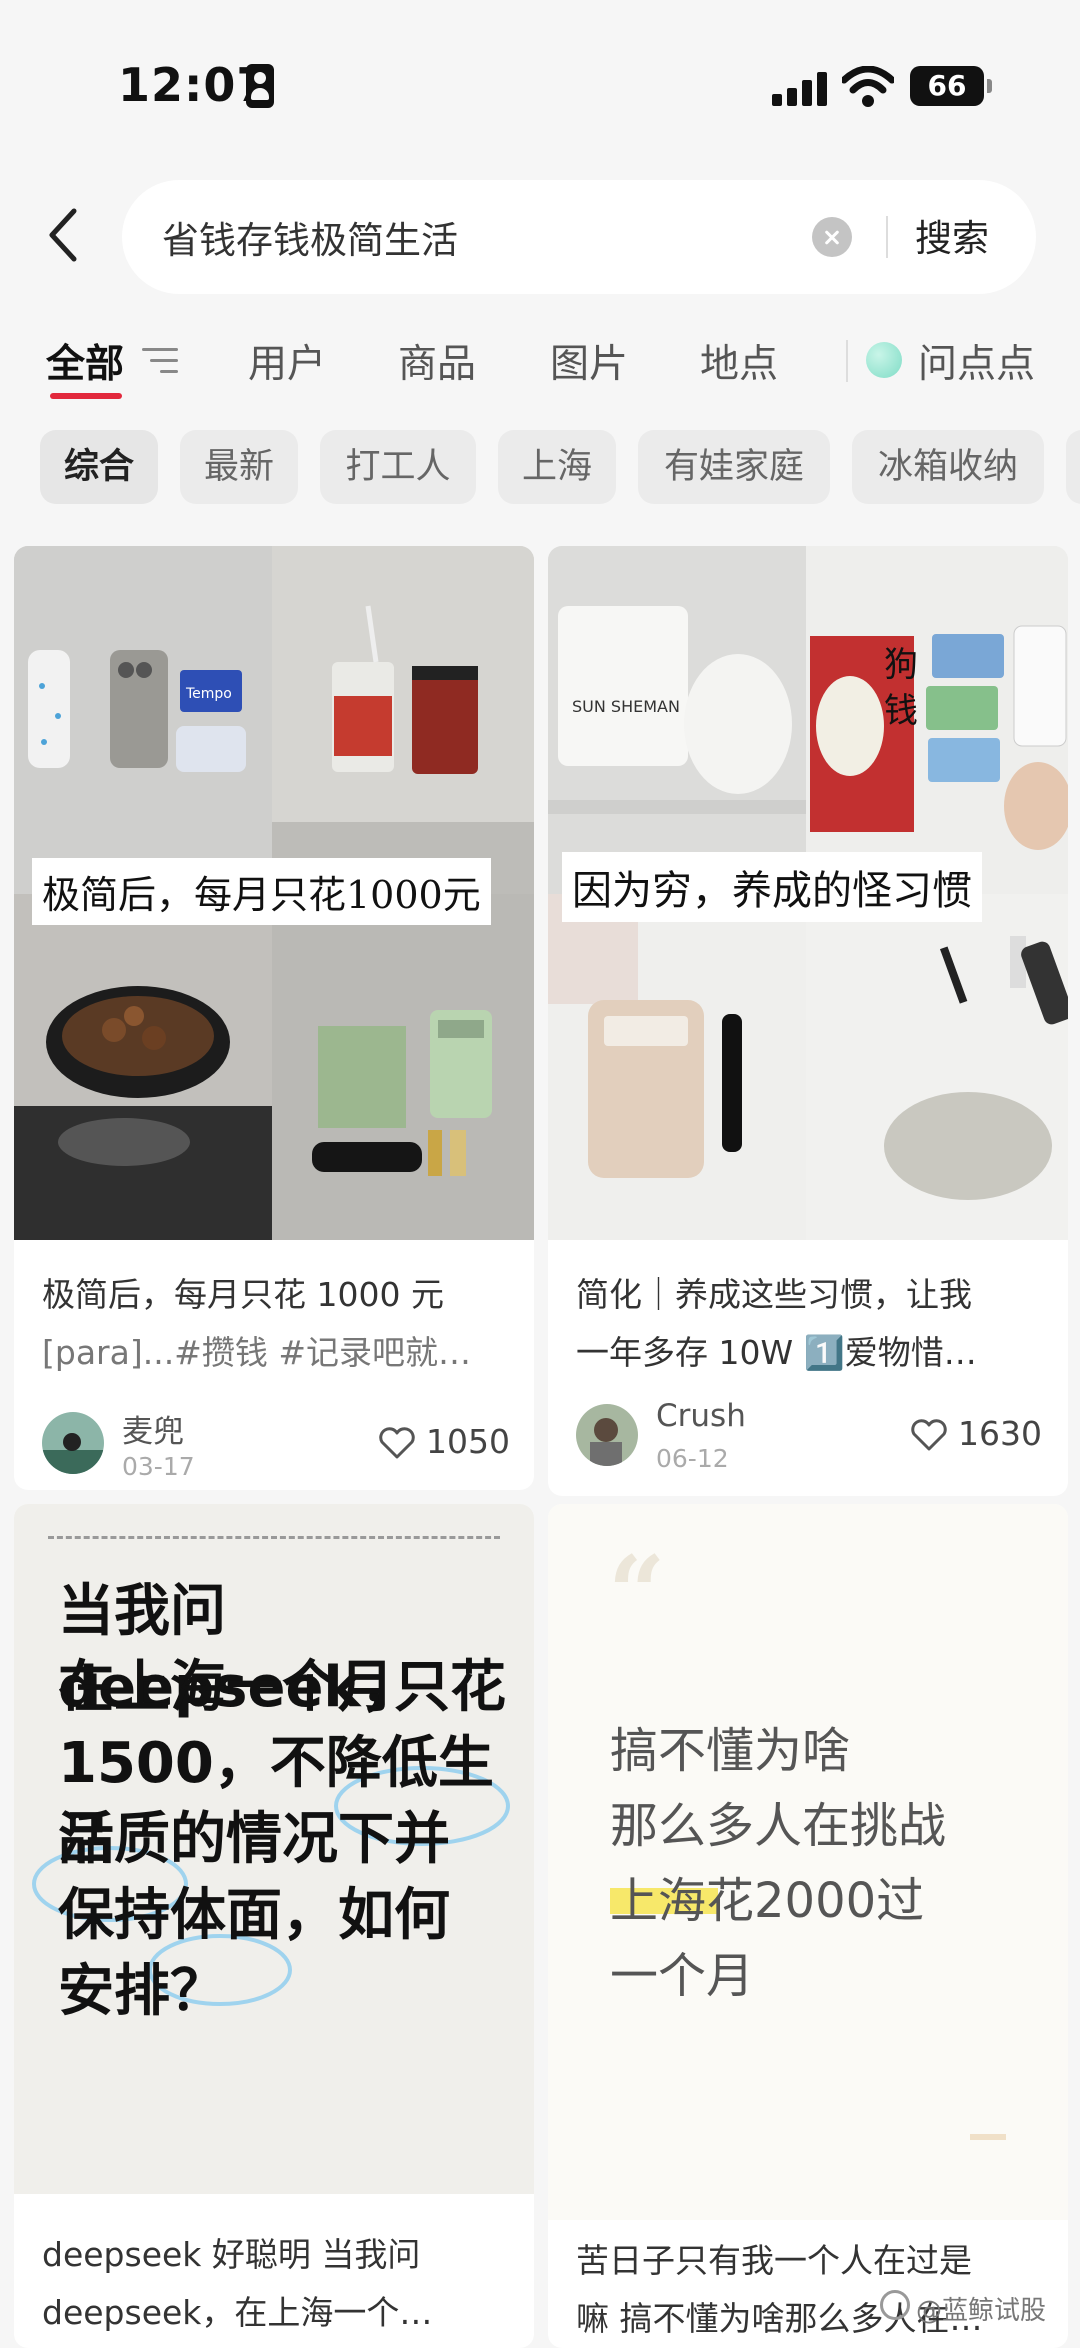 The width and height of the screenshot is (1080, 2348). Describe the element at coordinates (800, 88) in the screenshot. I see `signal-icon` at that location.